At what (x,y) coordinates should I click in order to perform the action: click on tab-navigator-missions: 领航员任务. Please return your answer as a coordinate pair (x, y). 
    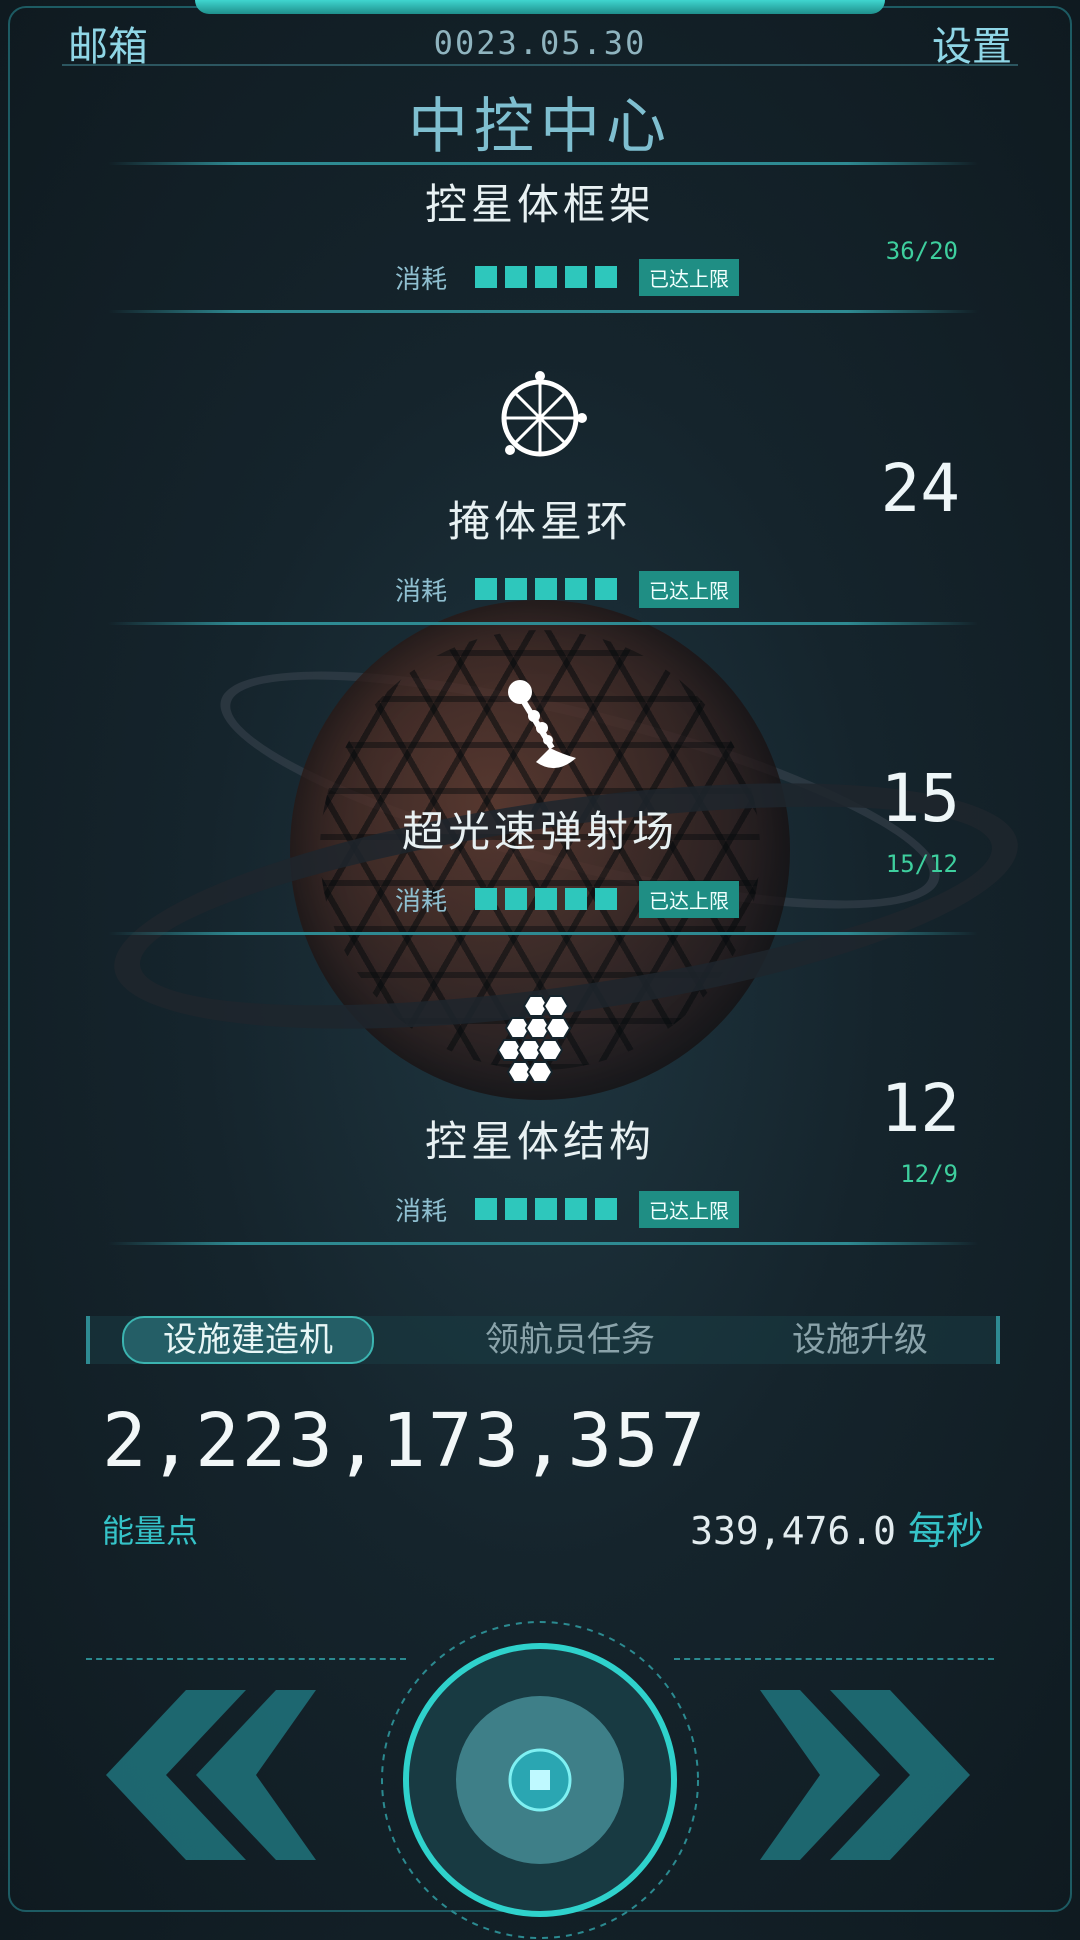
    Looking at the image, I should click on (570, 1340).